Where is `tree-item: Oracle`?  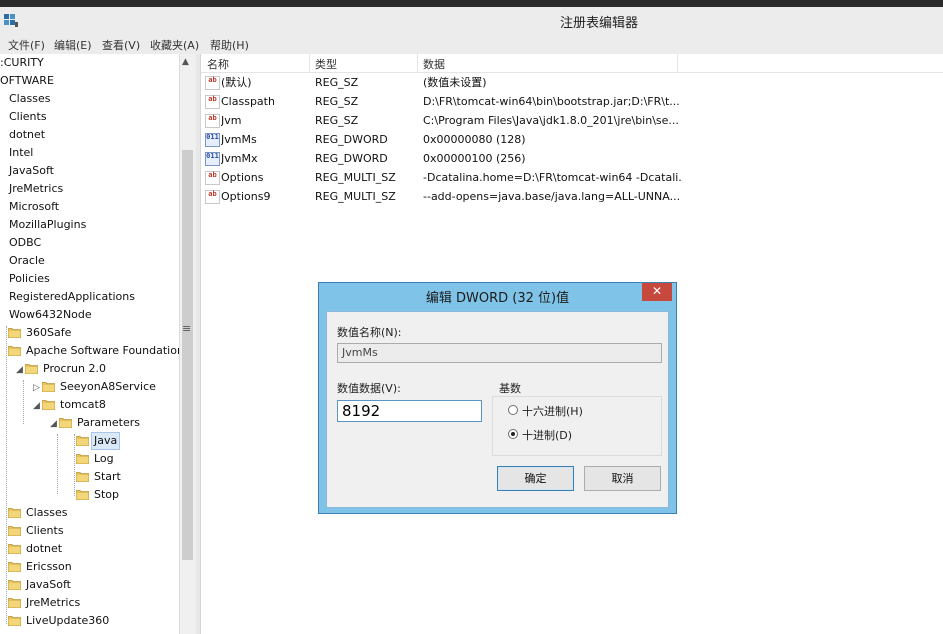 tree-item: Oracle is located at coordinates (89, 261).